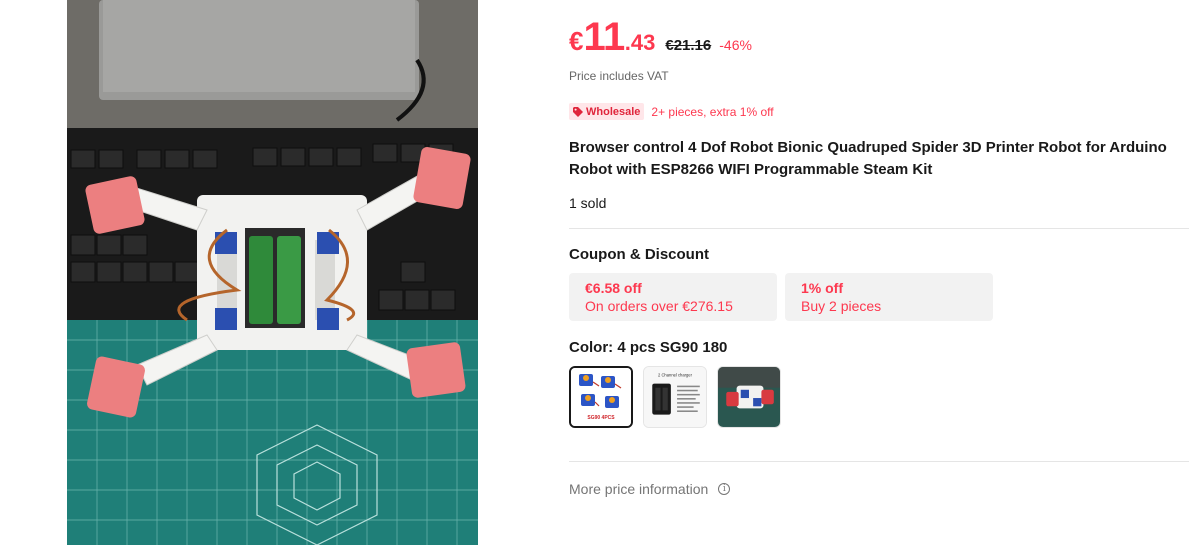  Describe the element at coordinates (648, 347) in the screenshot. I see `color-label: Color: 4 pcs SG90 180` at that location.